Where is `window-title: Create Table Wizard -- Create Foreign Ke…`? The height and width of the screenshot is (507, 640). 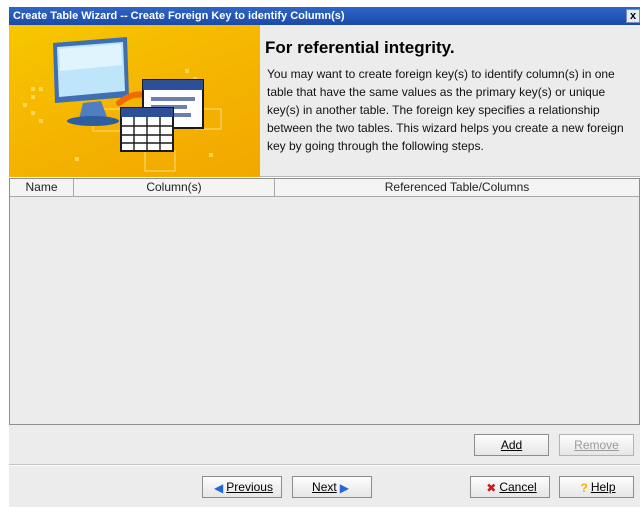
window-title: Create Table Wizard -- Create Foreign Ke… is located at coordinates (179, 16).